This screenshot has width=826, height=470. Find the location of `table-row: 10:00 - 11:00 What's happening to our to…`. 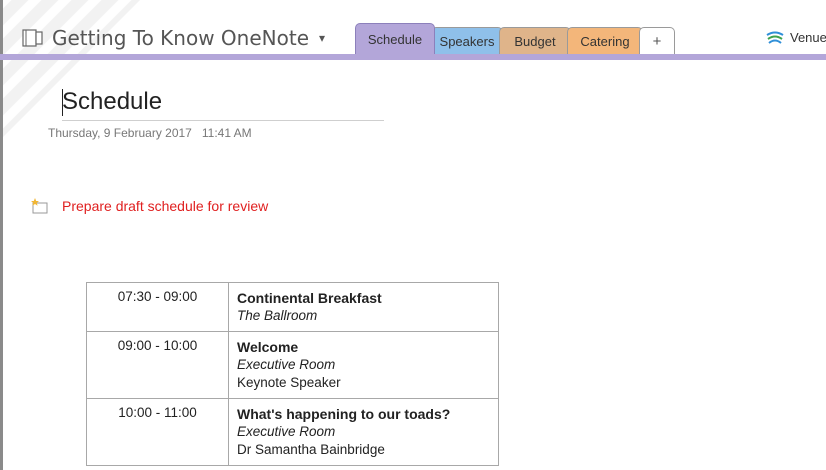

table-row: 10:00 - 11:00 What's happening to our to… is located at coordinates (292, 432).